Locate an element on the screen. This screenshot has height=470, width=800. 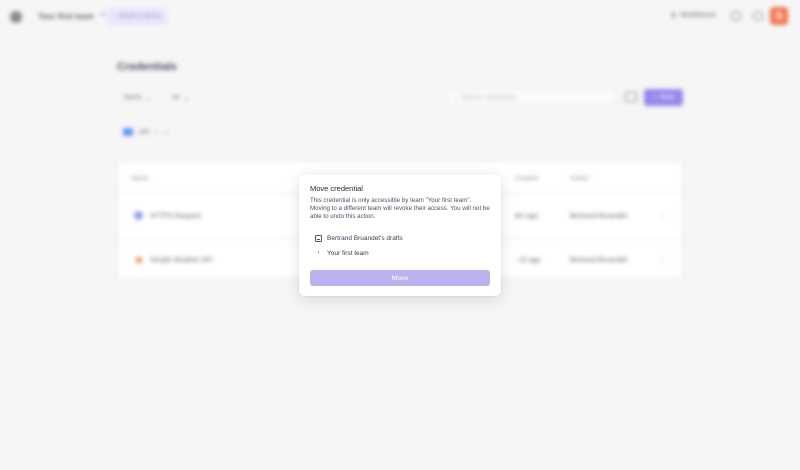
drafts-icon is located at coordinates (318, 238).